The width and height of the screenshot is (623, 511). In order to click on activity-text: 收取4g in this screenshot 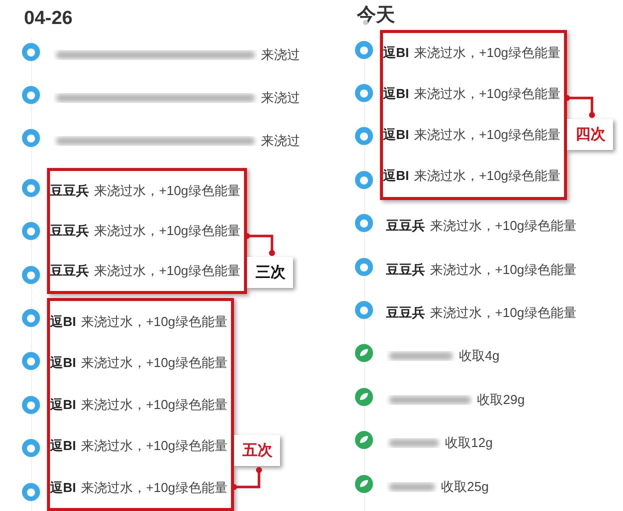, I will do `click(479, 356)`.